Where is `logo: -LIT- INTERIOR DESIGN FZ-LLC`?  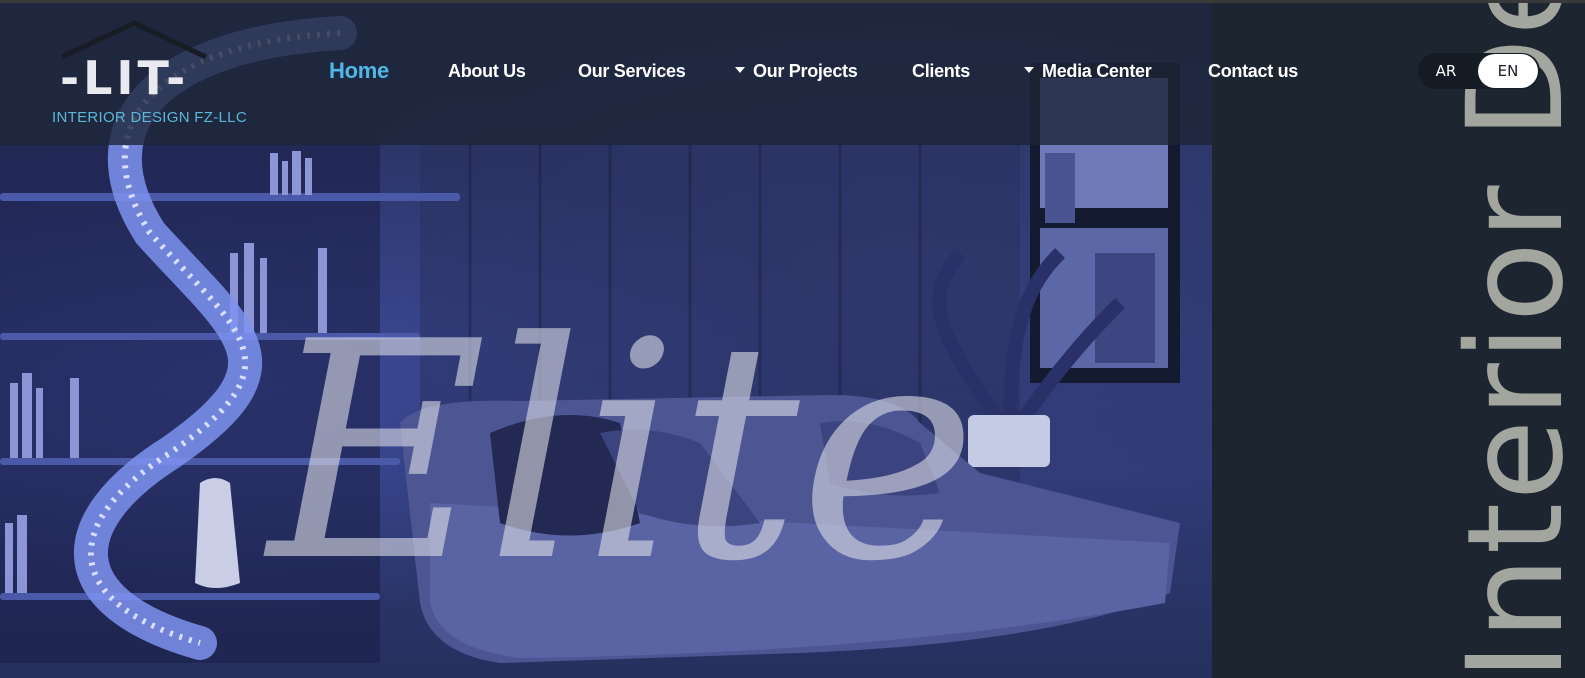 logo: -LIT- INTERIOR DESIGN FZ-LLC is located at coordinates (149, 74).